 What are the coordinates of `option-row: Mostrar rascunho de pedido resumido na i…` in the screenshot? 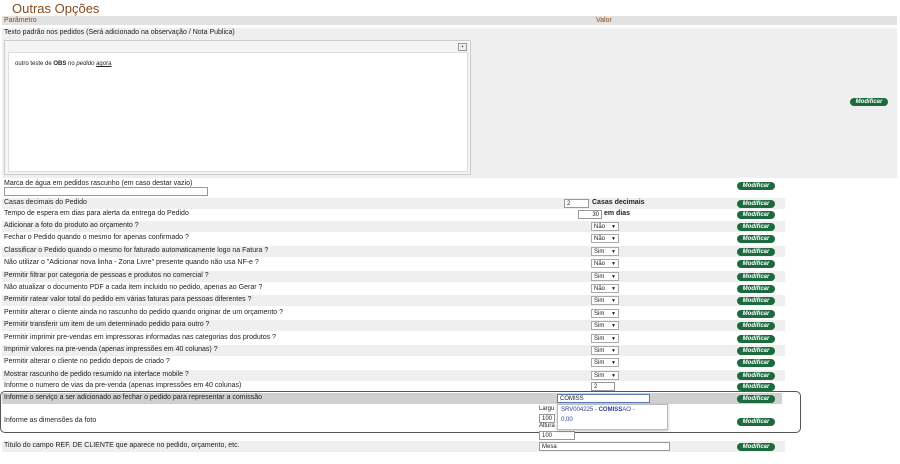 It's located at (393, 375).